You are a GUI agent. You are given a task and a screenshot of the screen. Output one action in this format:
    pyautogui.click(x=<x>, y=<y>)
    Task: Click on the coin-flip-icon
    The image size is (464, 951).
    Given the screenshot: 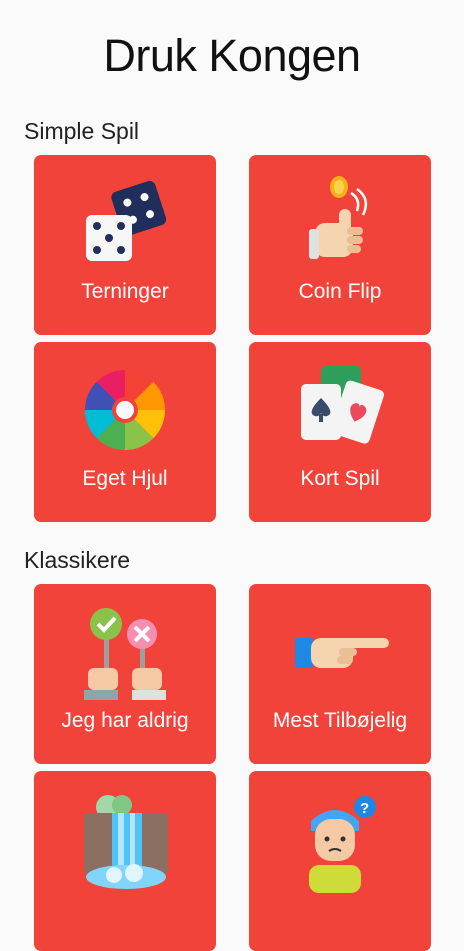 What is the action you would take?
    pyautogui.click(x=338, y=217)
    